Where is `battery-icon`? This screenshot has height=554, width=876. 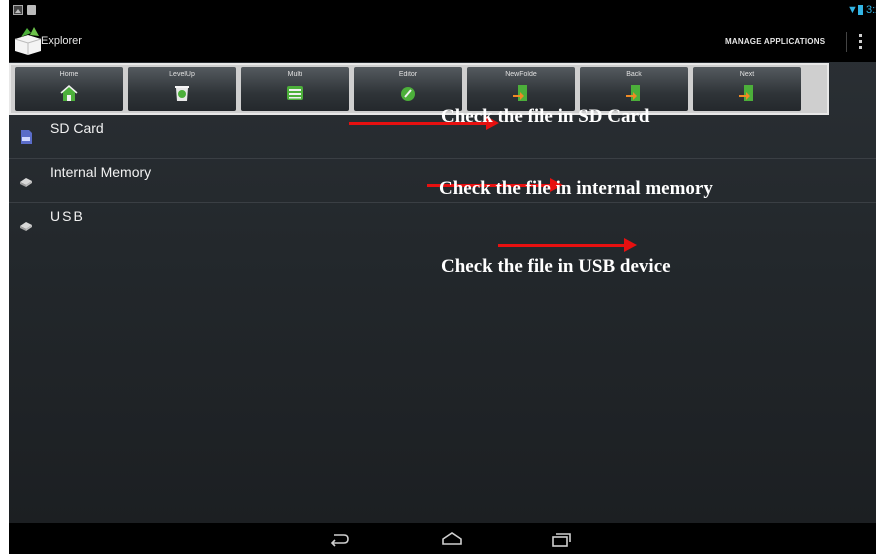
battery-icon is located at coordinates (860, 10).